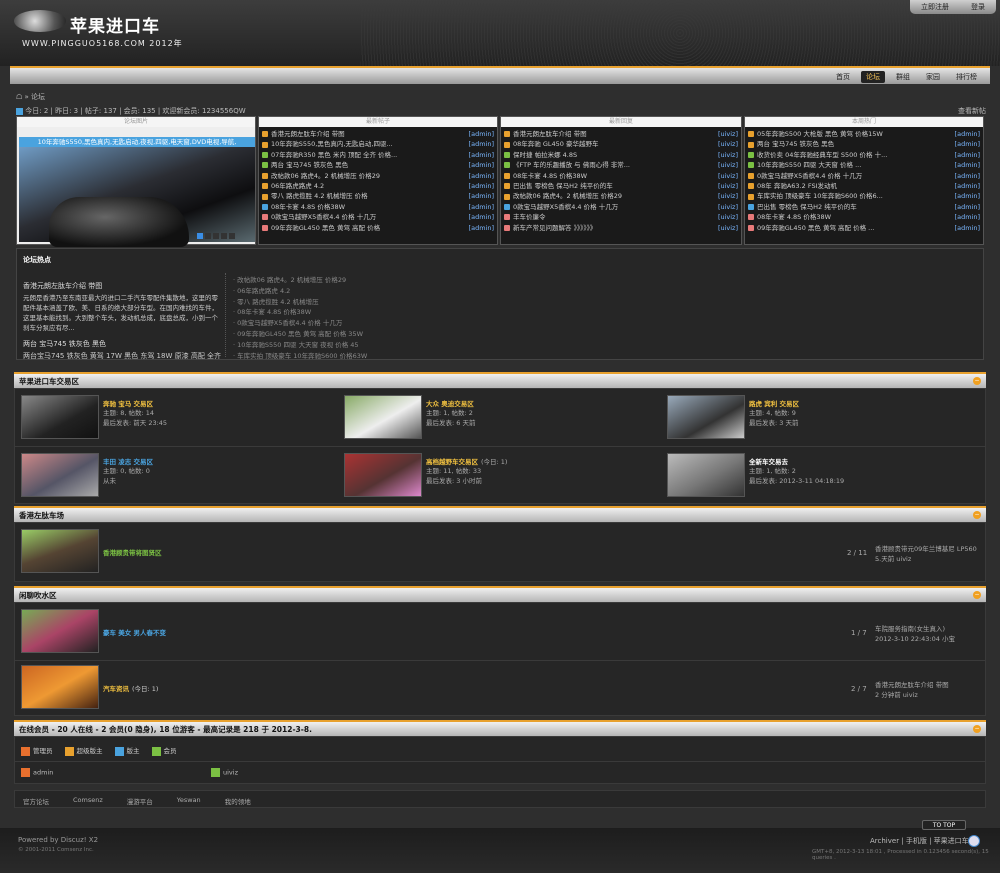 The width and height of the screenshot is (1000, 873). I want to click on forum-name-text: 路虎 宾利 交易区, so click(774, 404).